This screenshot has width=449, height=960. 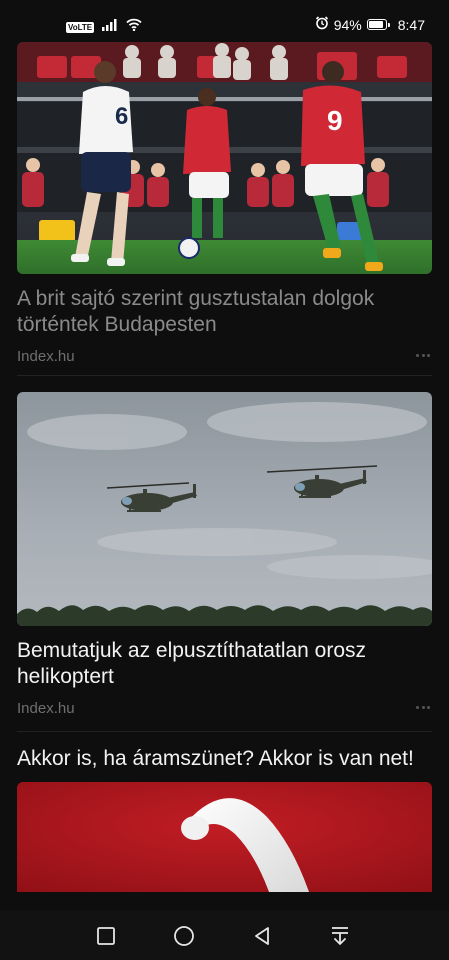 What do you see at coordinates (134, 27) in the screenshot?
I see `wifi-icon` at bounding box center [134, 27].